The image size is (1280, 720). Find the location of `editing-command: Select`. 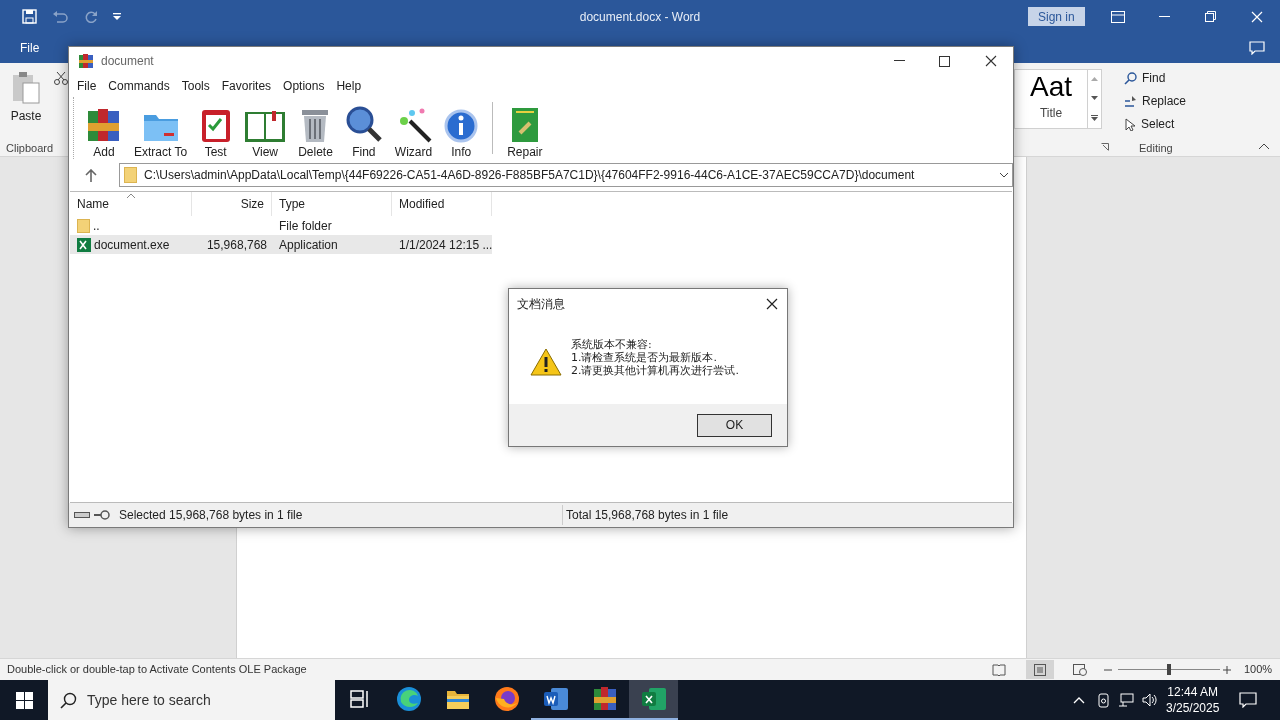

editing-command: Select is located at coordinates (1158, 124).